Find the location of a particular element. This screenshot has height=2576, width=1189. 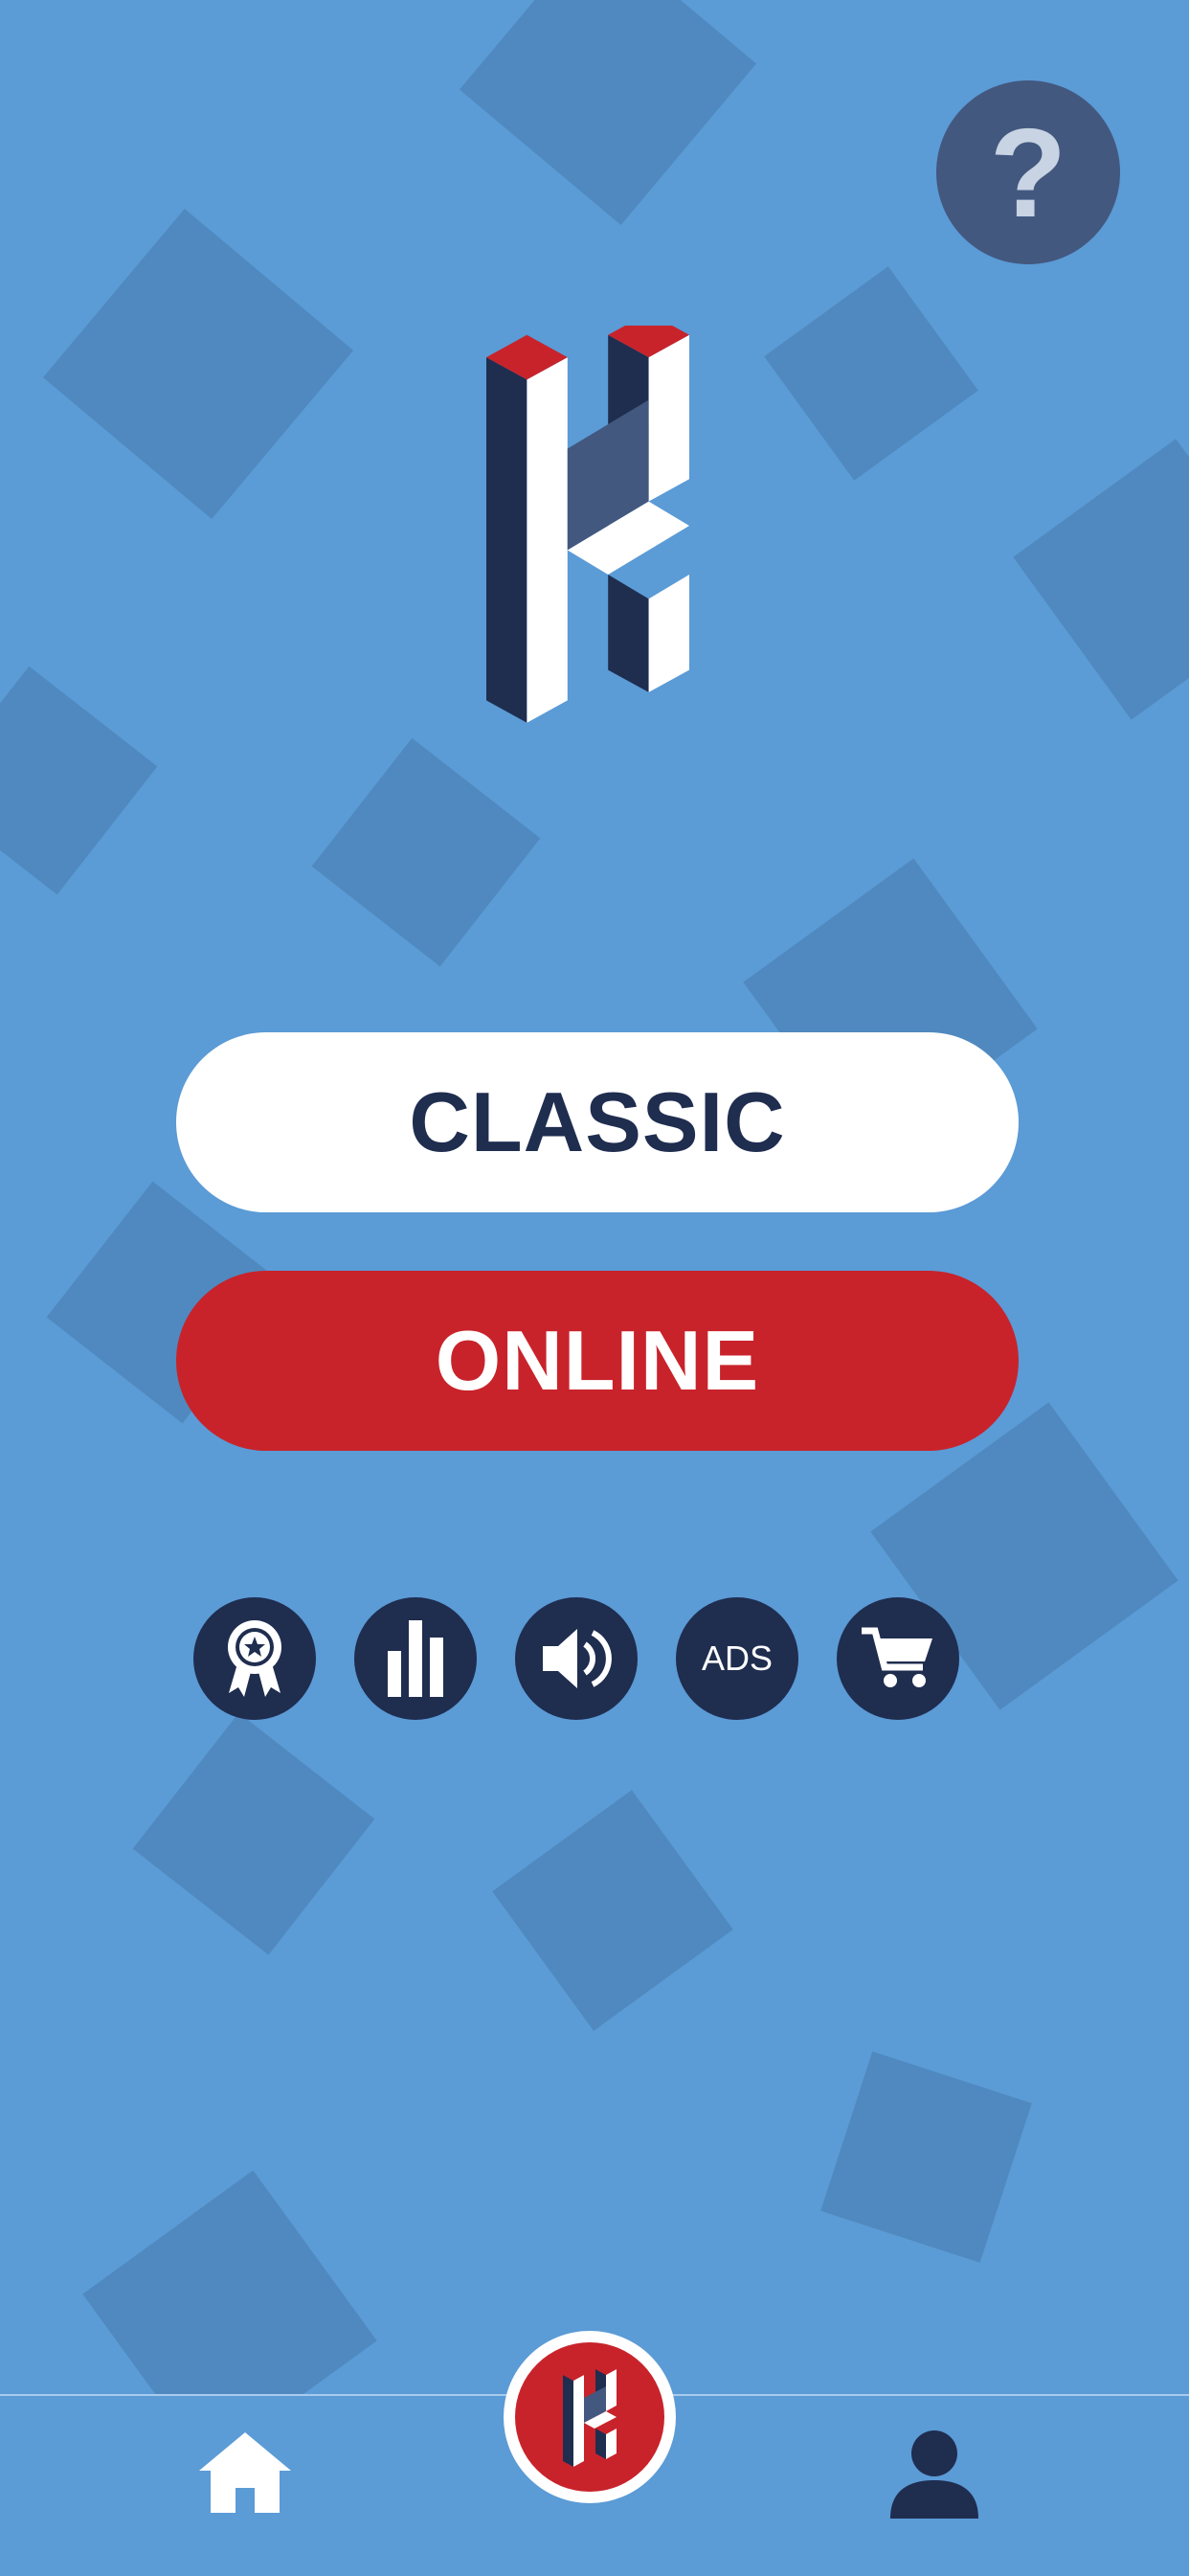

help-button: ? is located at coordinates (1028, 172).